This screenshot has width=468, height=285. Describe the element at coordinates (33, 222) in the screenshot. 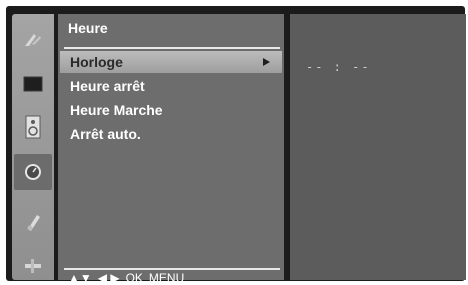

I see `option-icon` at that location.